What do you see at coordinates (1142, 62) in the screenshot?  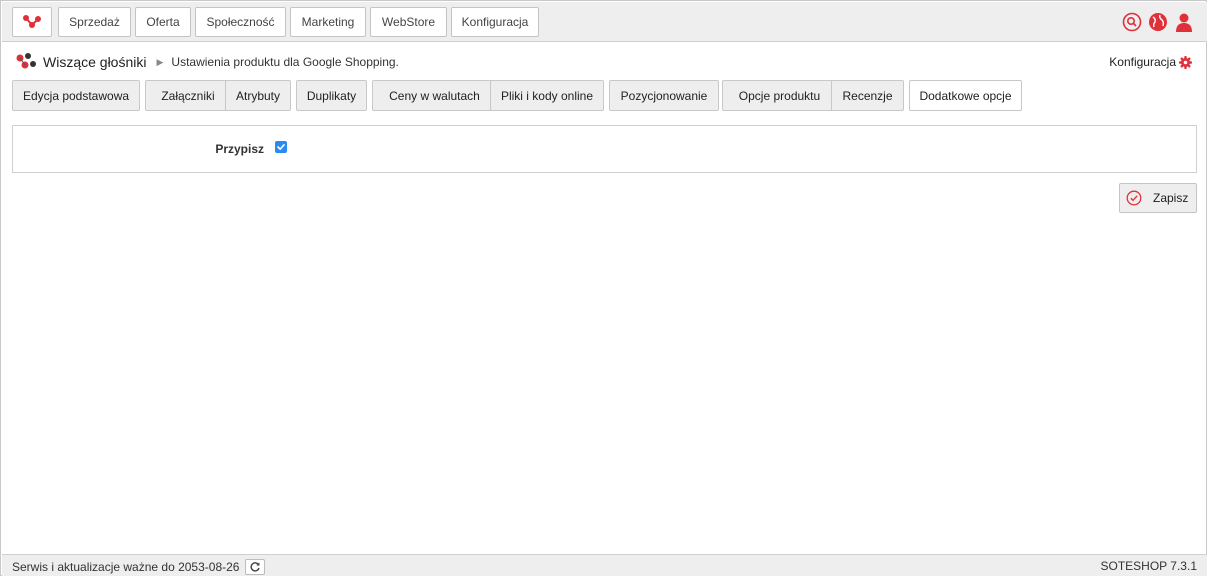 I see `configuration-link-label: Konfiguracja` at bounding box center [1142, 62].